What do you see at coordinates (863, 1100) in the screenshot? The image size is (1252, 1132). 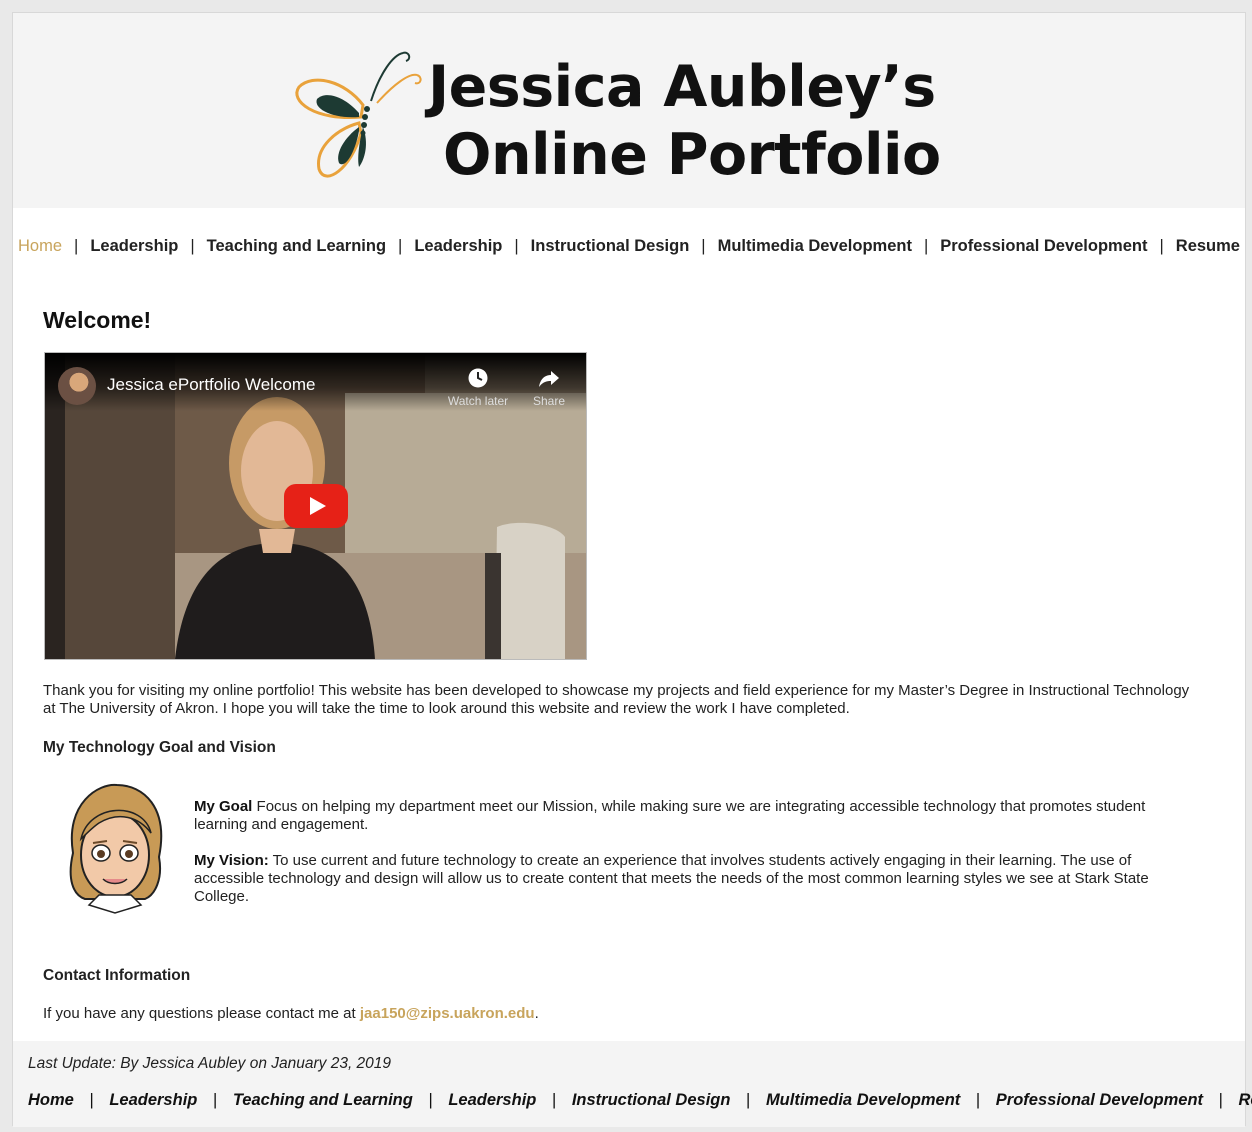 I see `footer-link-multimedia-development: Multimedia Development` at bounding box center [863, 1100].